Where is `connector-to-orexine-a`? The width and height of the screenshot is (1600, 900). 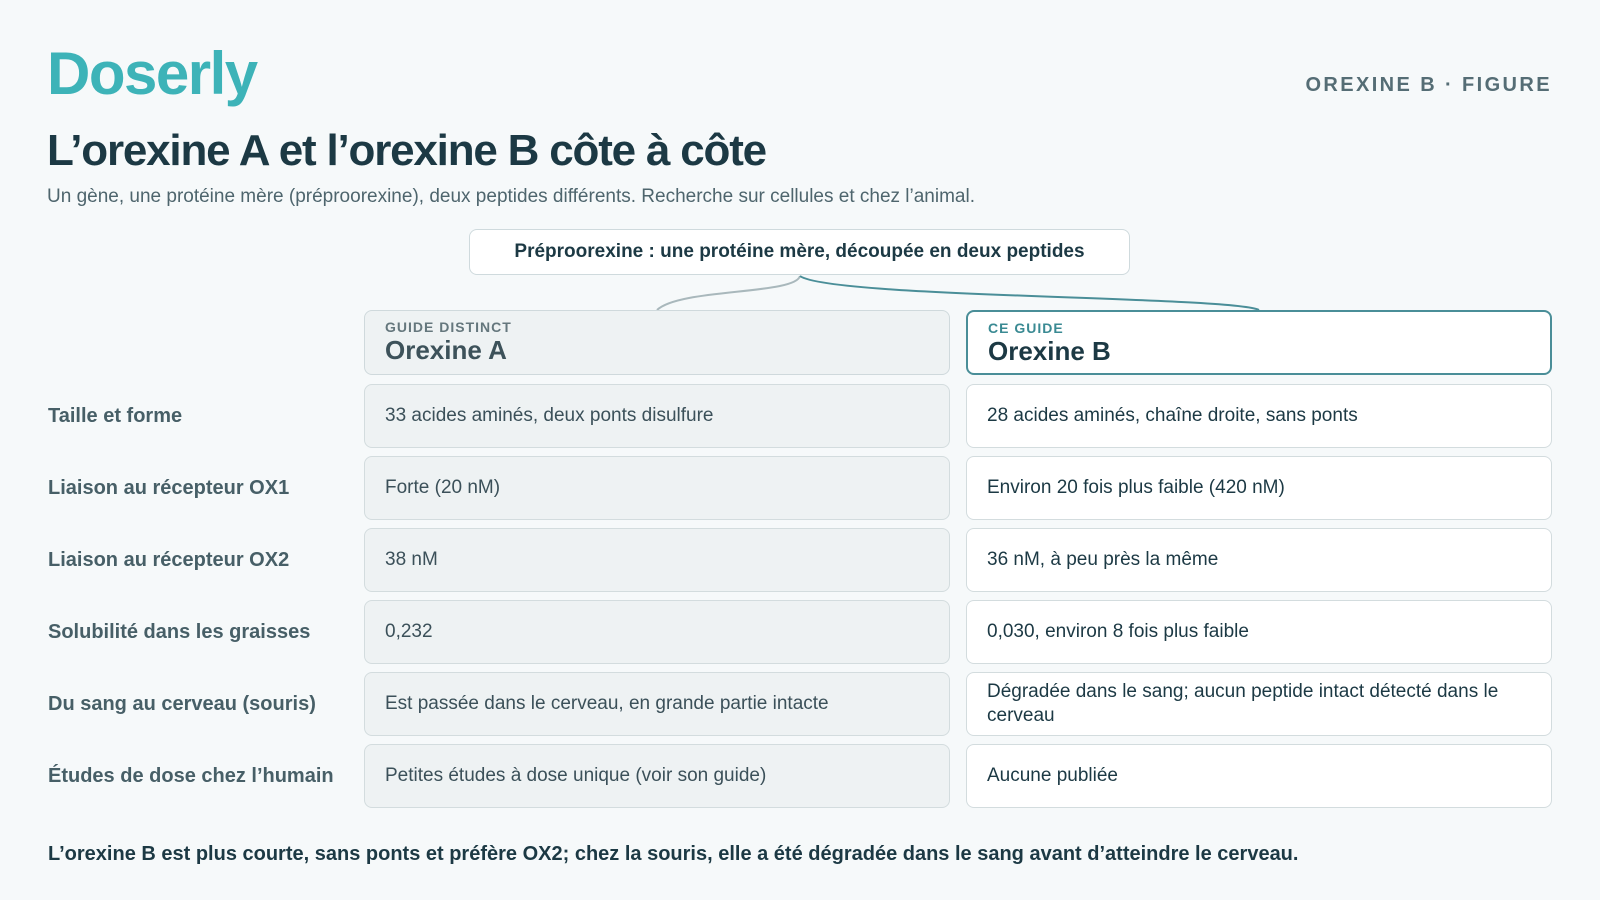
connector-to-orexine-a is located at coordinates (728, 293).